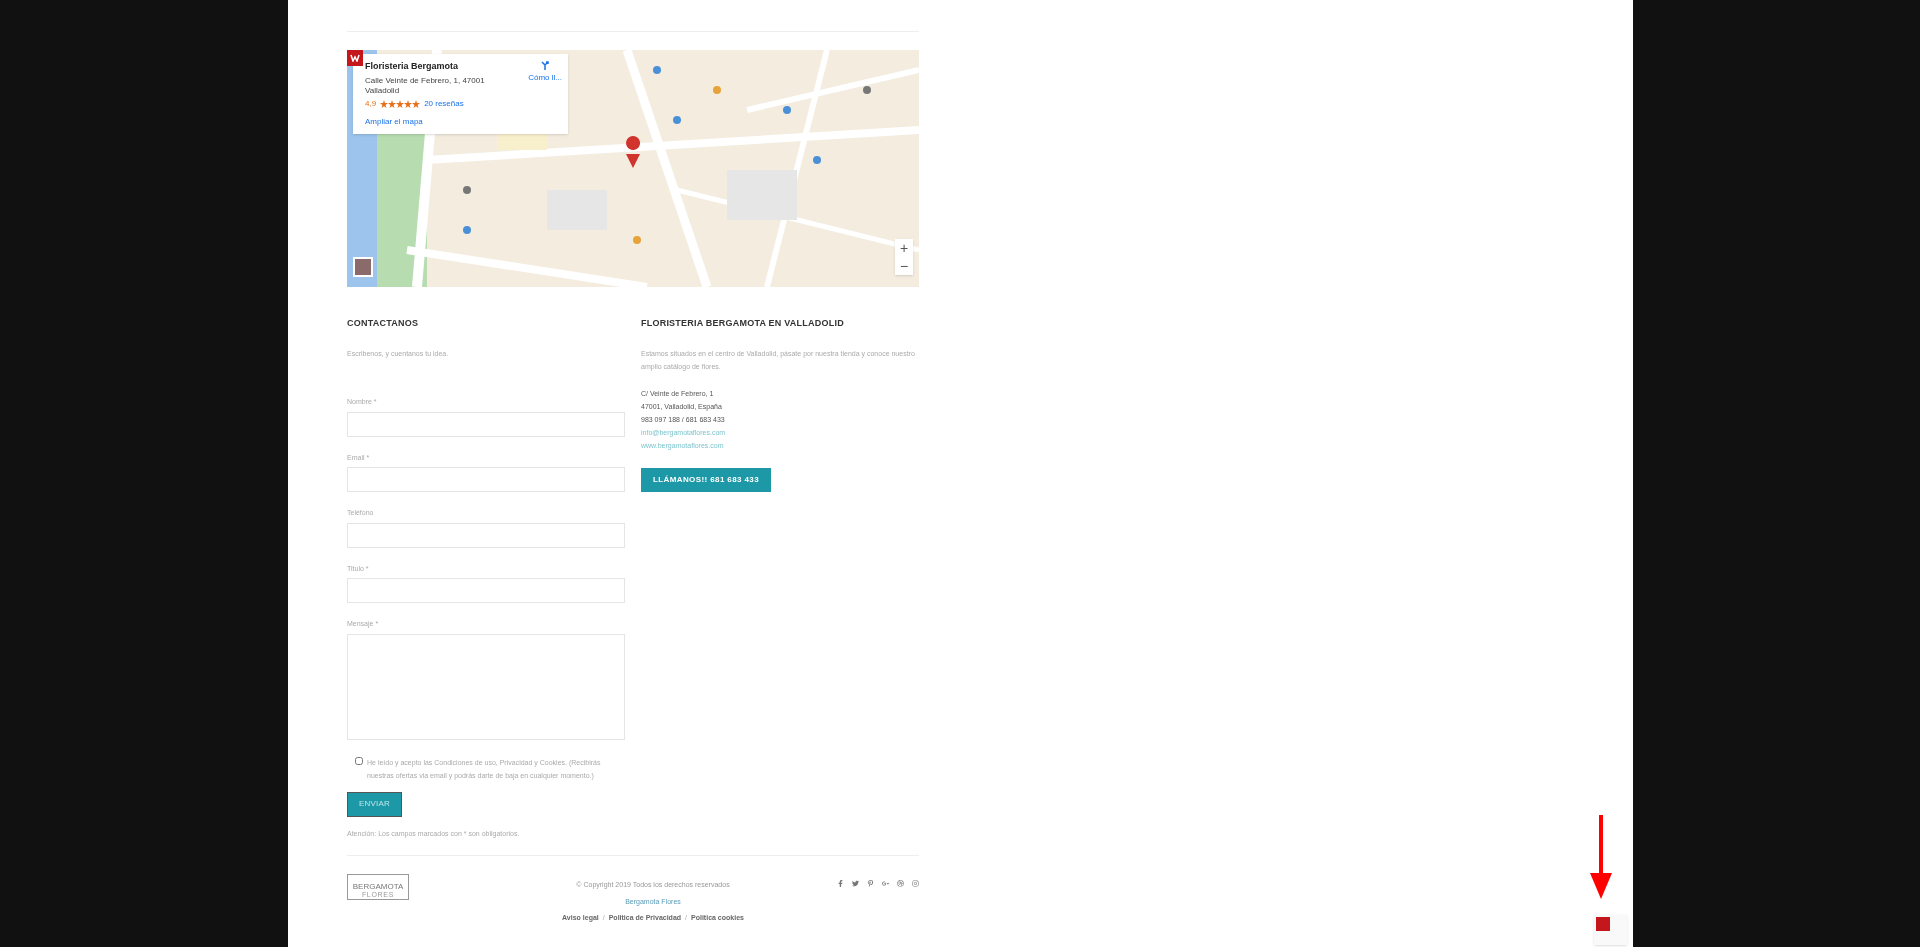 Image resolution: width=1920 pixels, height=947 pixels. I want to click on recaptcha-badge, so click(1610, 930).